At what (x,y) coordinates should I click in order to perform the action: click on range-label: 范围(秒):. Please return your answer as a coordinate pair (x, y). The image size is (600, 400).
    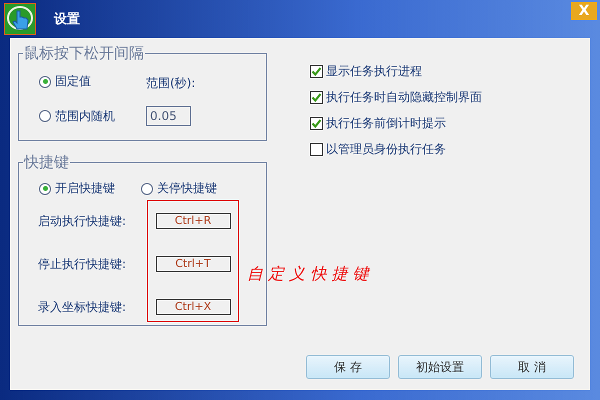
    Looking at the image, I should click on (171, 83).